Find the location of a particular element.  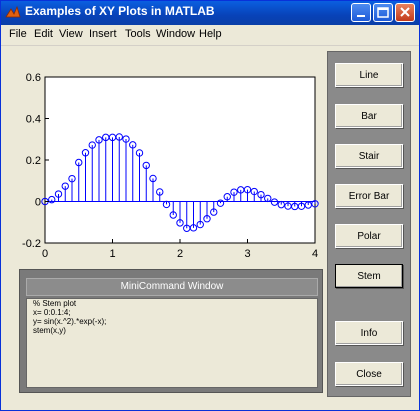

maximize-icon is located at coordinates (383, 12).